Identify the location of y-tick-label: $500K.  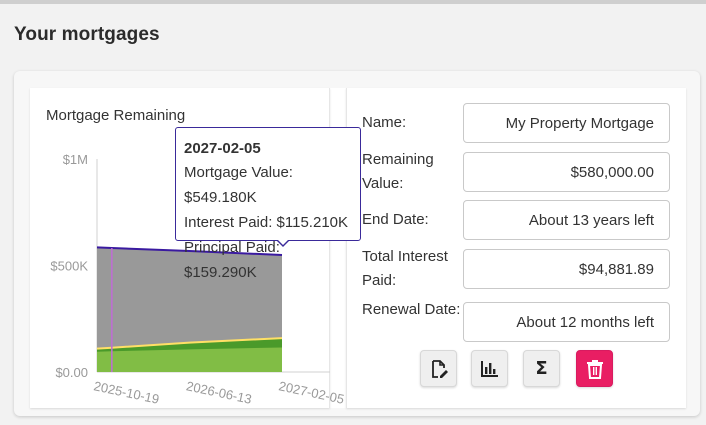
(69, 266).